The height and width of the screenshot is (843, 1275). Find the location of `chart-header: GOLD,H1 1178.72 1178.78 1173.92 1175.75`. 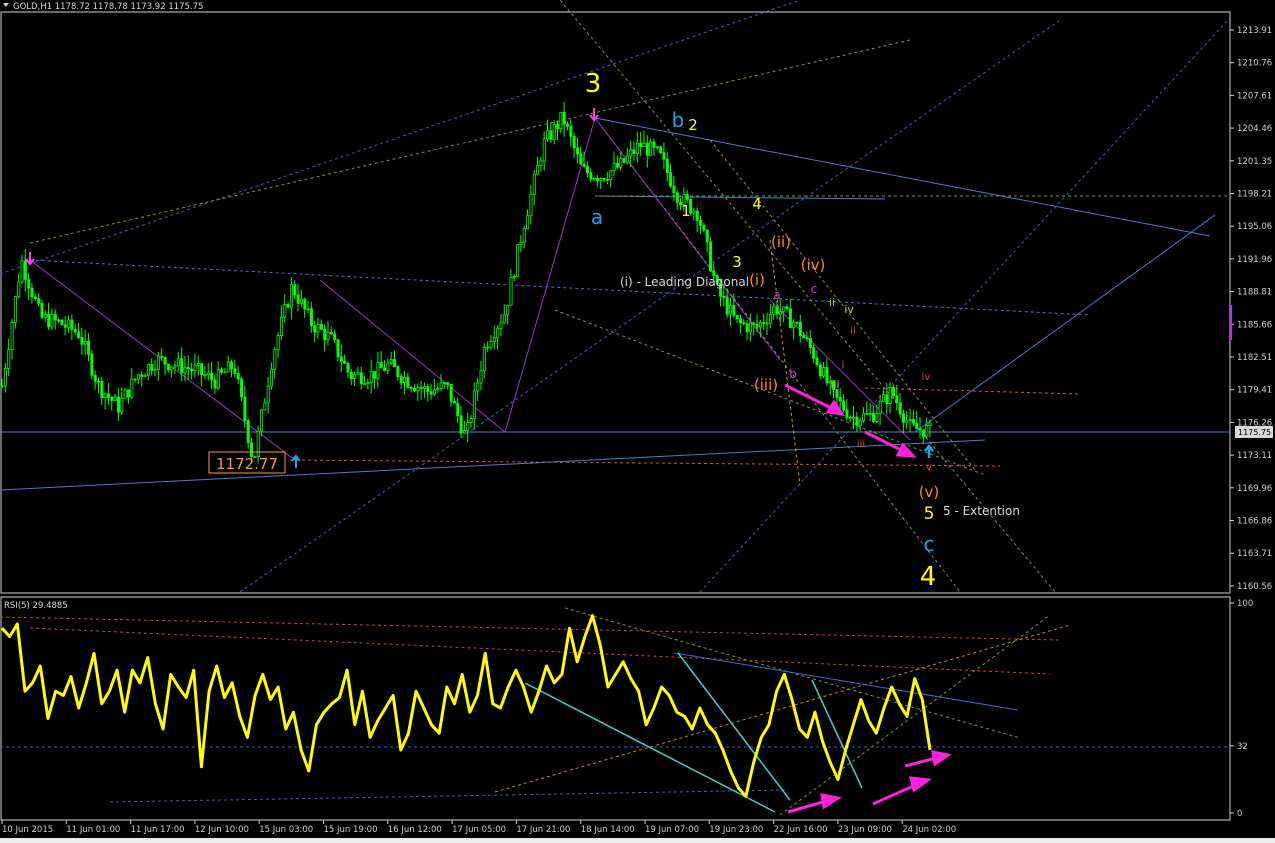

chart-header: GOLD,H1 1178.72 1178.78 1173.92 1175.75 is located at coordinates (108, 7).